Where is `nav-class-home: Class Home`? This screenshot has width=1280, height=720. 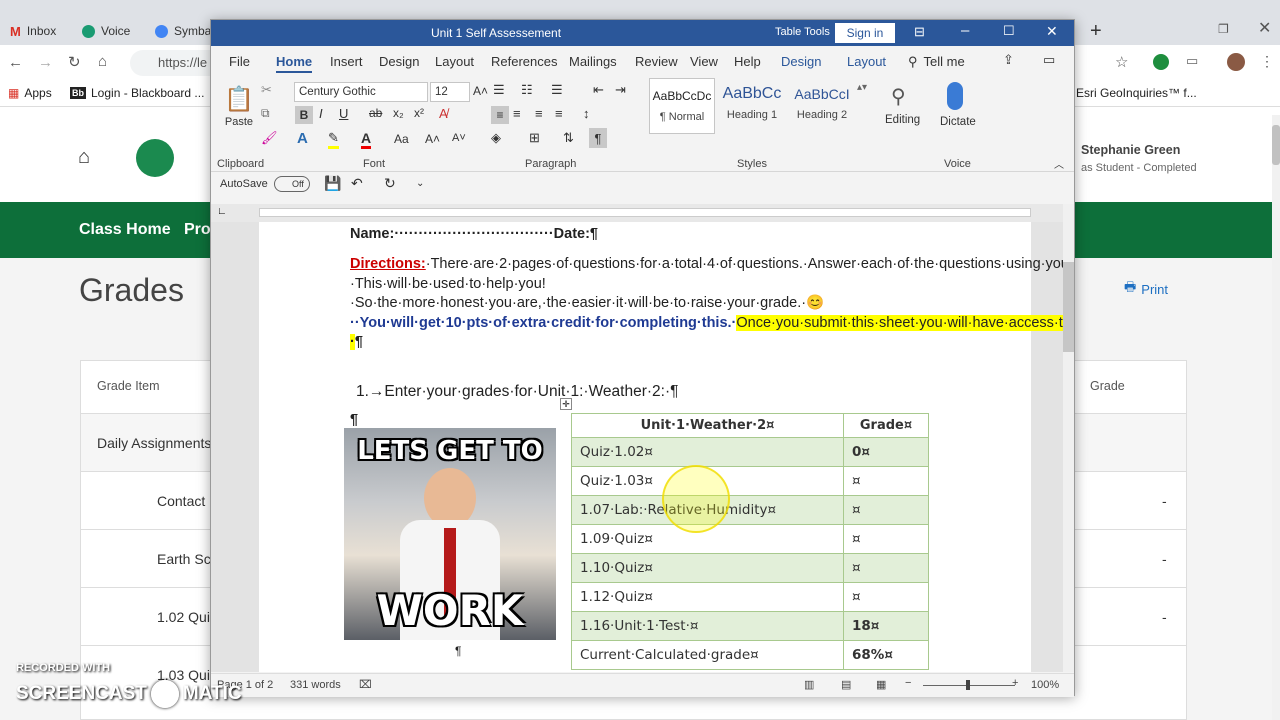 nav-class-home: Class Home is located at coordinates (125, 230).